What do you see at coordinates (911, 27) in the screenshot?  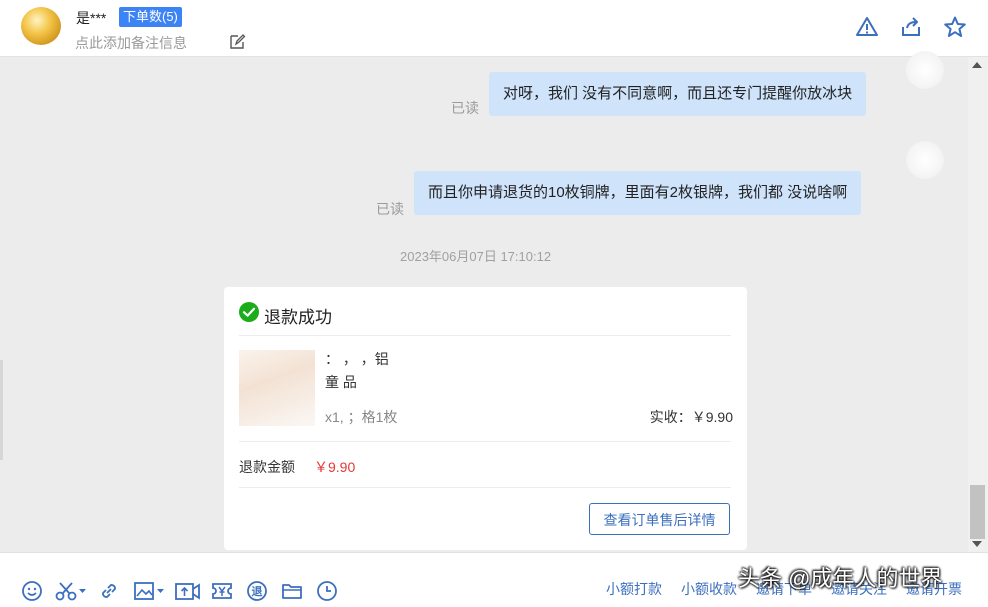 I see `share-icon` at bounding box center [911, 27].